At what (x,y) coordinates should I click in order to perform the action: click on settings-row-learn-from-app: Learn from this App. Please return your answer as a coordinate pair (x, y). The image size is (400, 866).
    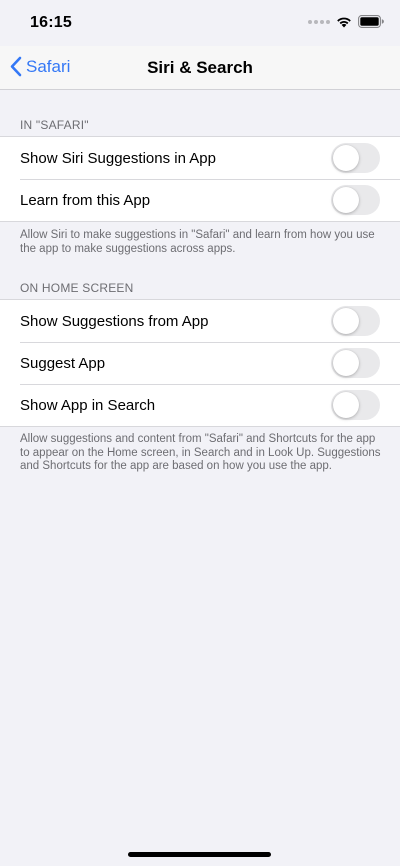
    Looking at the image, I should click on (200, 200).